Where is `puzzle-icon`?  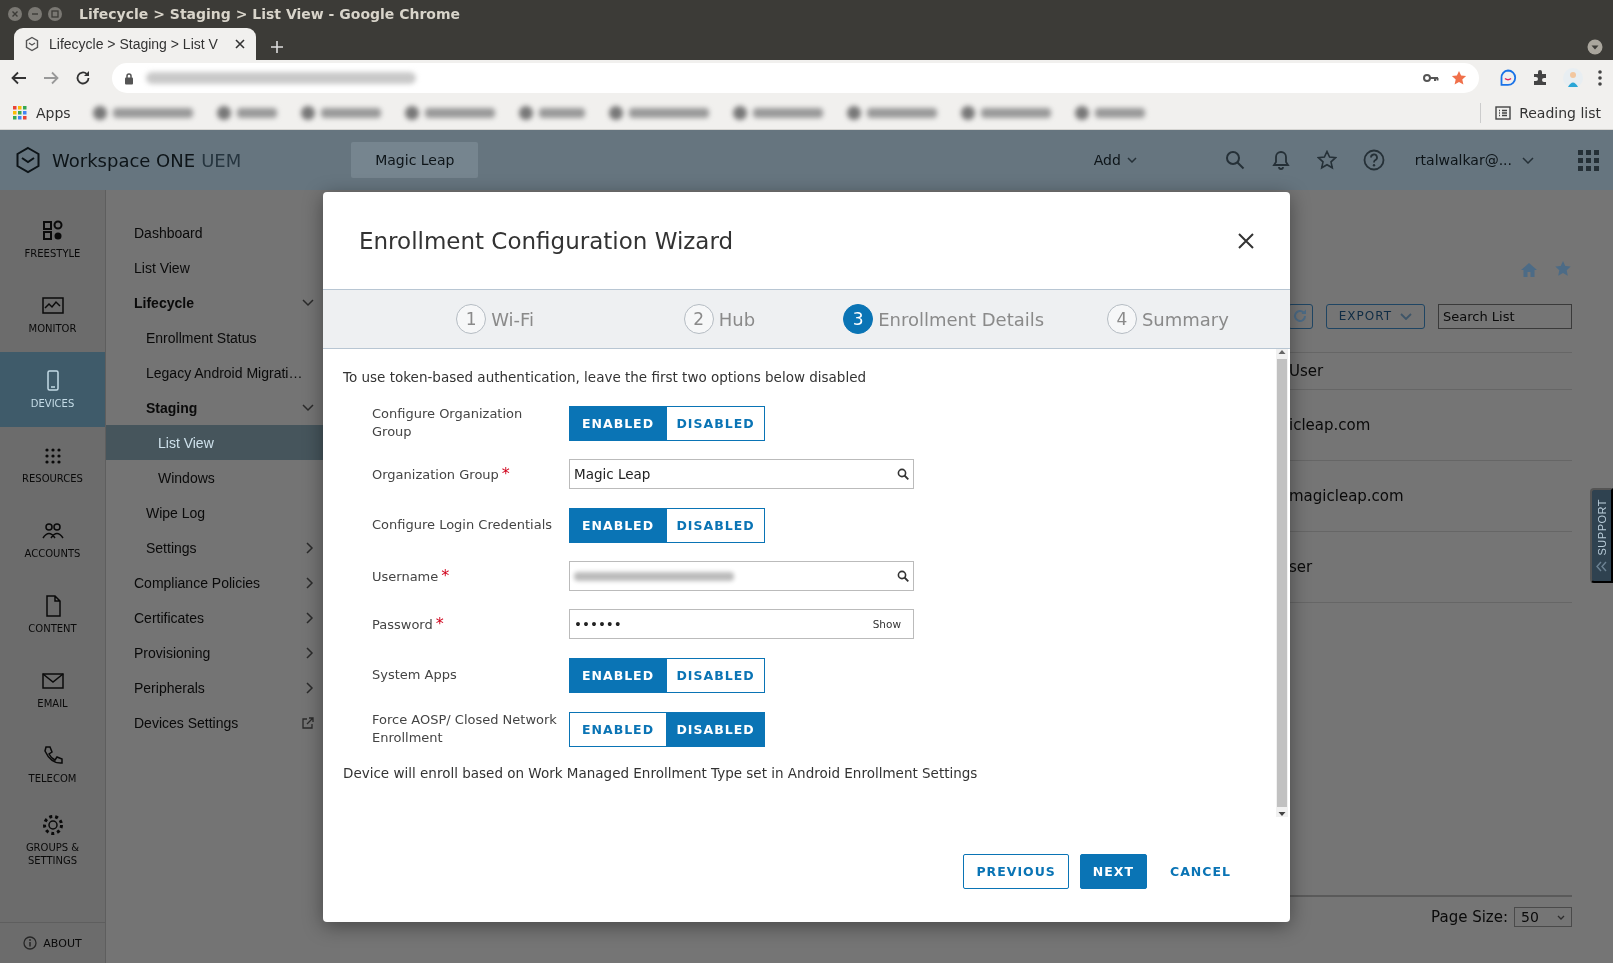 puzzle-icon is located at coordinates (1540, 78).